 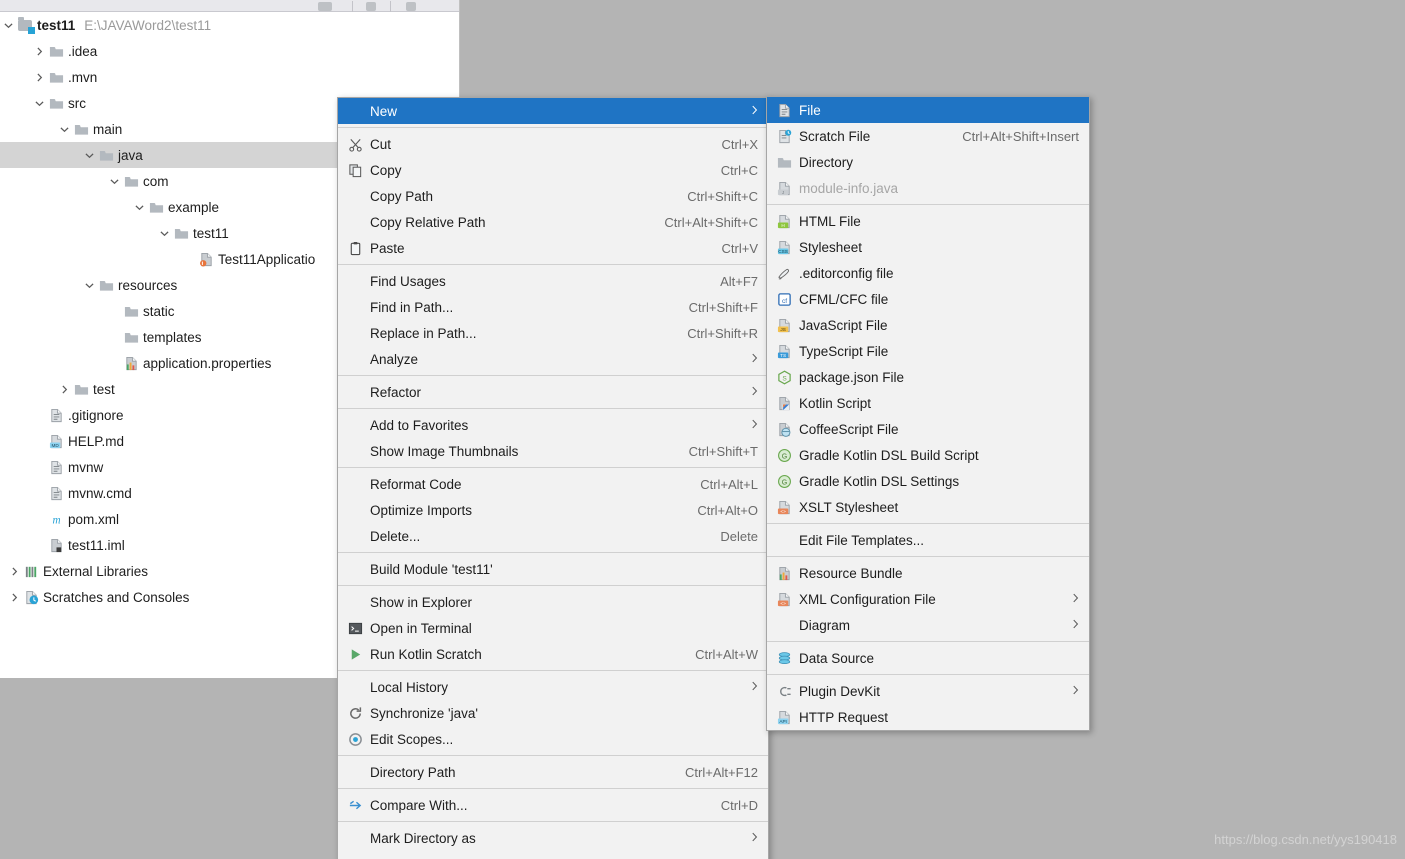 I want to click on tree-row-root: test11 E:\JAVAWord2\test11, so click(x=229, y=25).